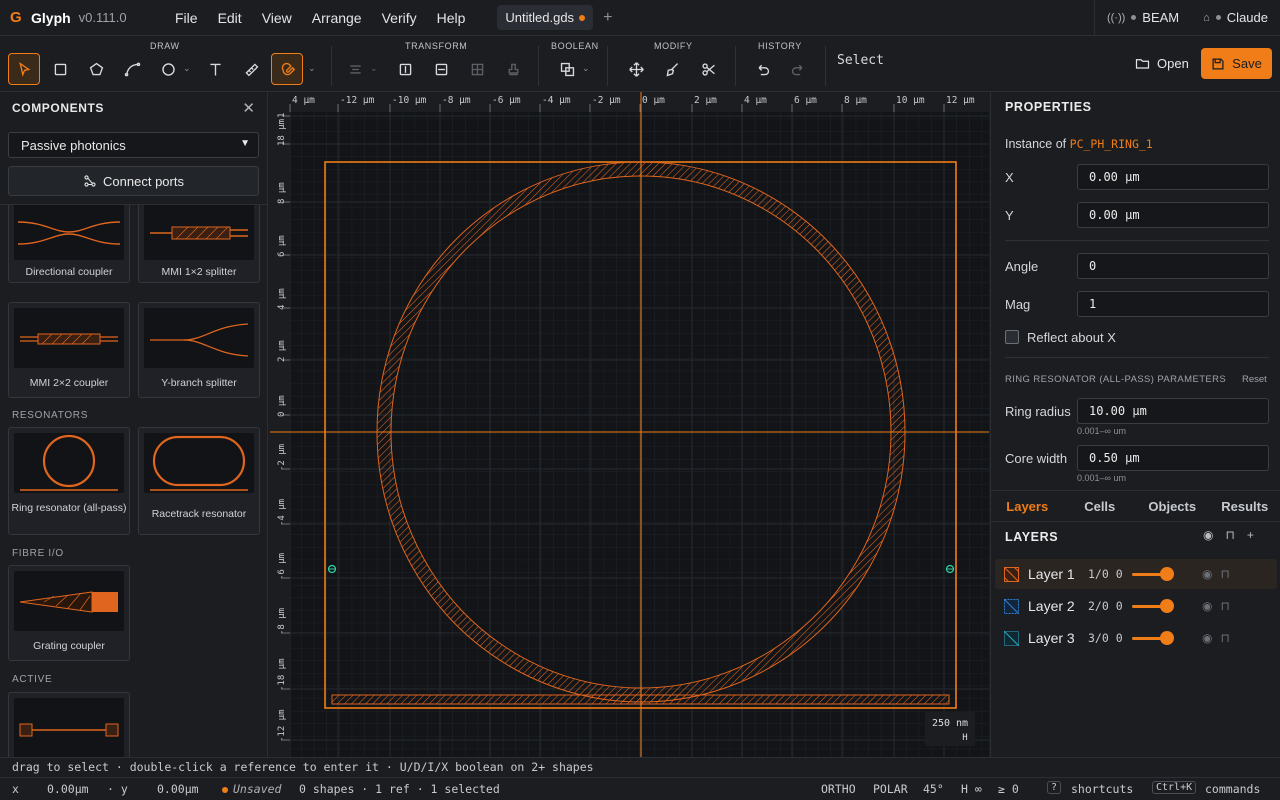  Describe the element at coordinates (399, 18) in the screenshot. I see `menu-verify: Verify` at that location.